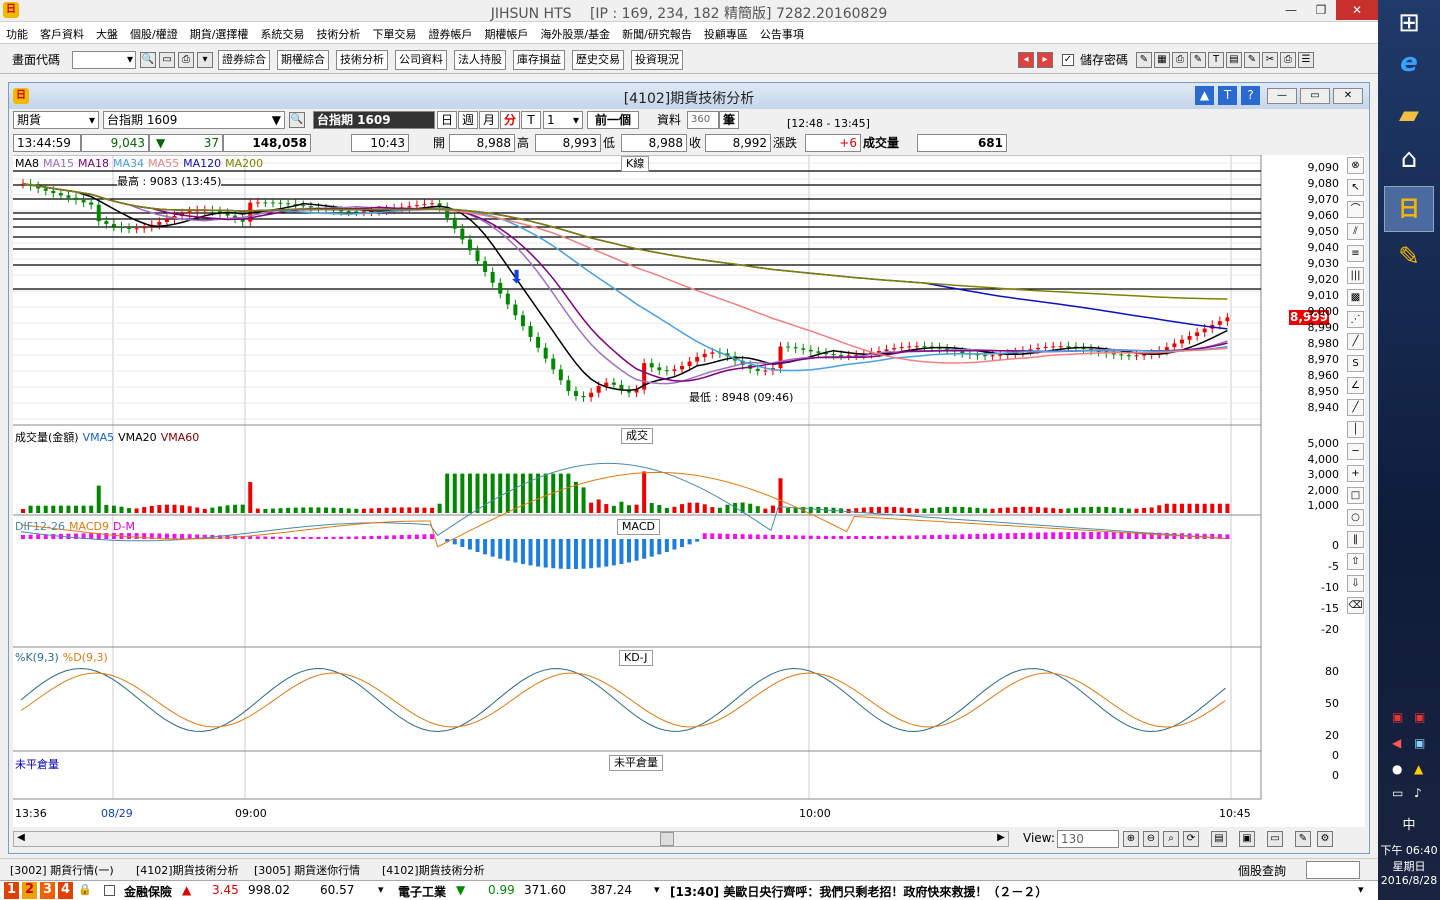 This screenshot has width=1440, height=900. I want to click on help-icon: ?, so click(1250, 95).